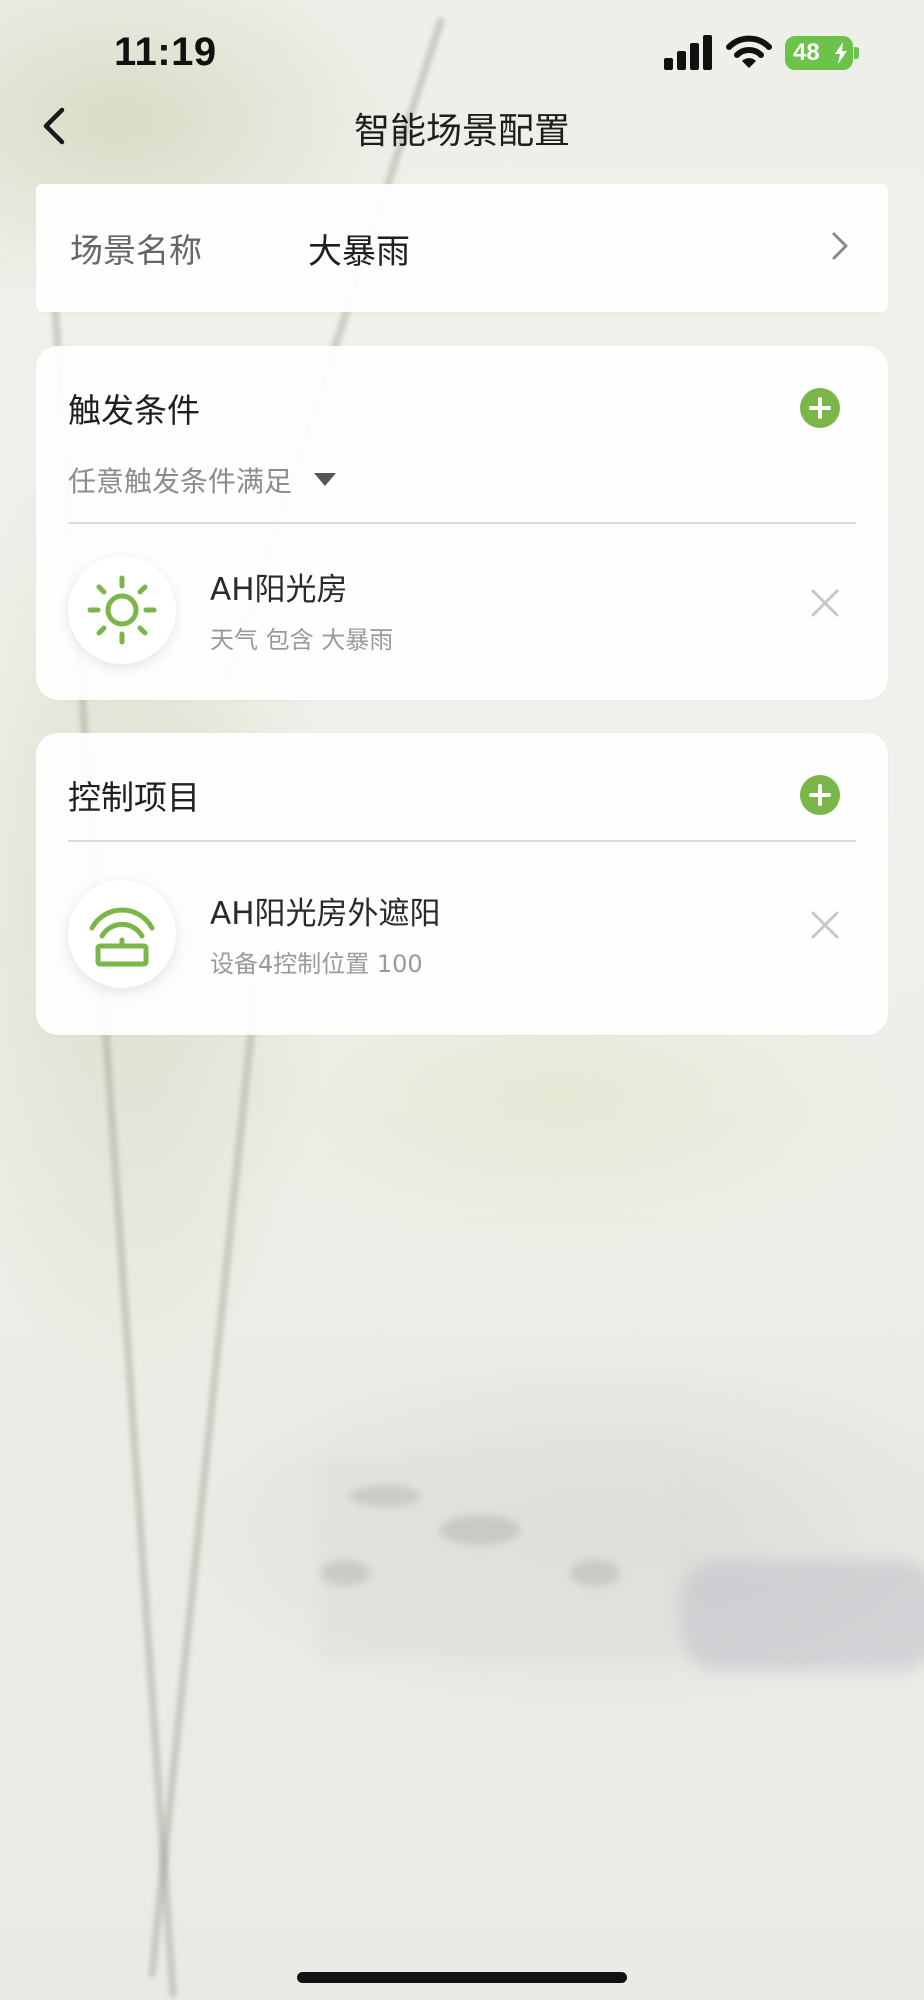 Image resolution: width=924 pixels, height=2000 pixels. I want to click on trigger-item-title: AH阳光房, so click(279, 590).